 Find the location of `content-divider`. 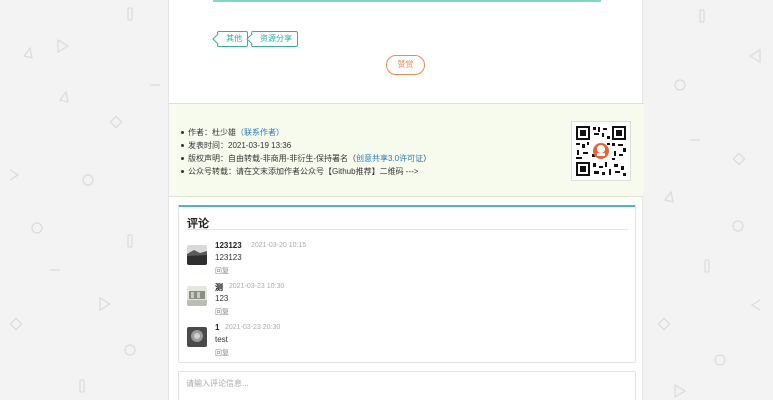

content-divider is located at coordinates (407, 1).